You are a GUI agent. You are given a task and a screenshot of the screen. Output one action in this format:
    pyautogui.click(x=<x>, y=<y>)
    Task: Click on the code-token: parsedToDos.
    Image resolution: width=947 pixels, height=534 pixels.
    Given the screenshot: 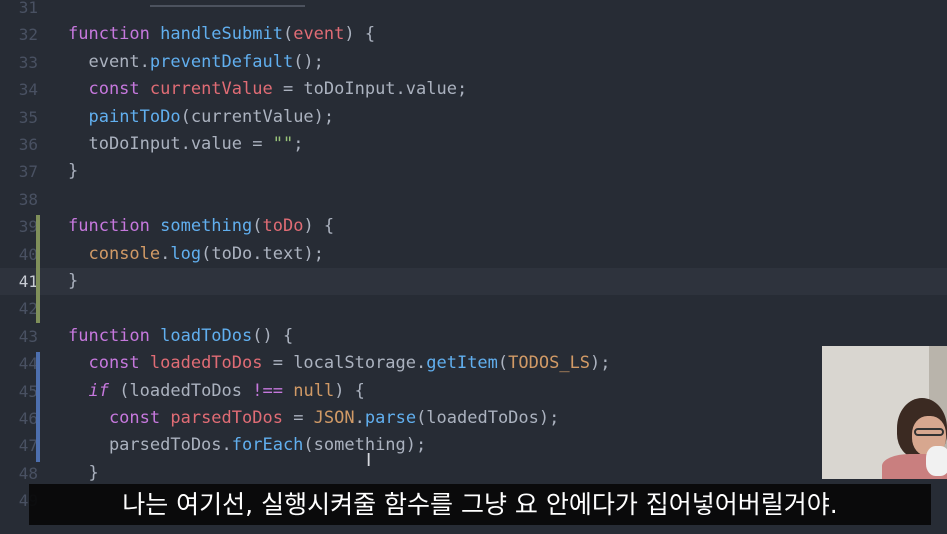 What is the action you would take?
    pyautogui.click(x=150, y=445)
    